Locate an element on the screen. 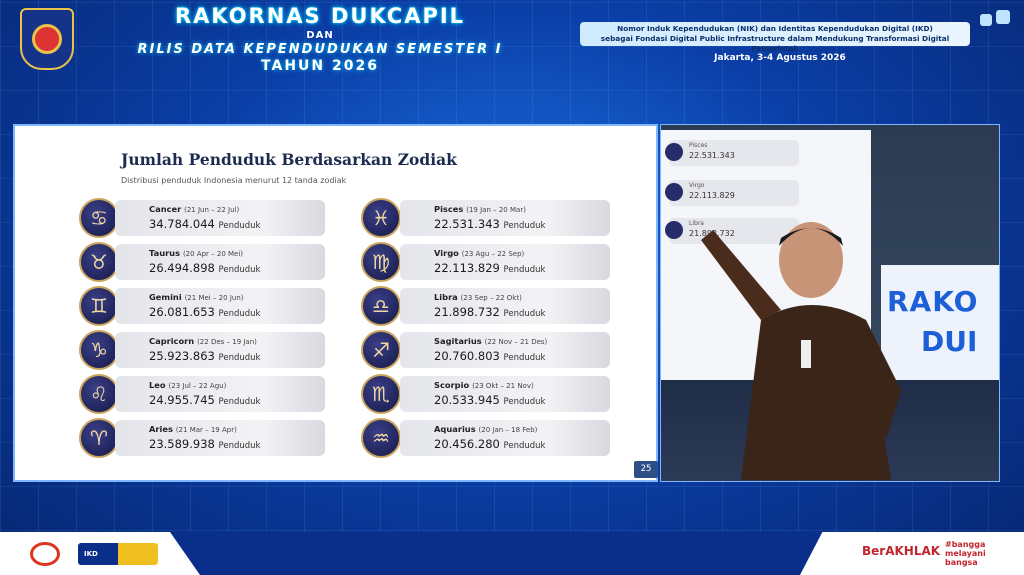  population-value: 20.456.280 is located at coordinates (467, 444).